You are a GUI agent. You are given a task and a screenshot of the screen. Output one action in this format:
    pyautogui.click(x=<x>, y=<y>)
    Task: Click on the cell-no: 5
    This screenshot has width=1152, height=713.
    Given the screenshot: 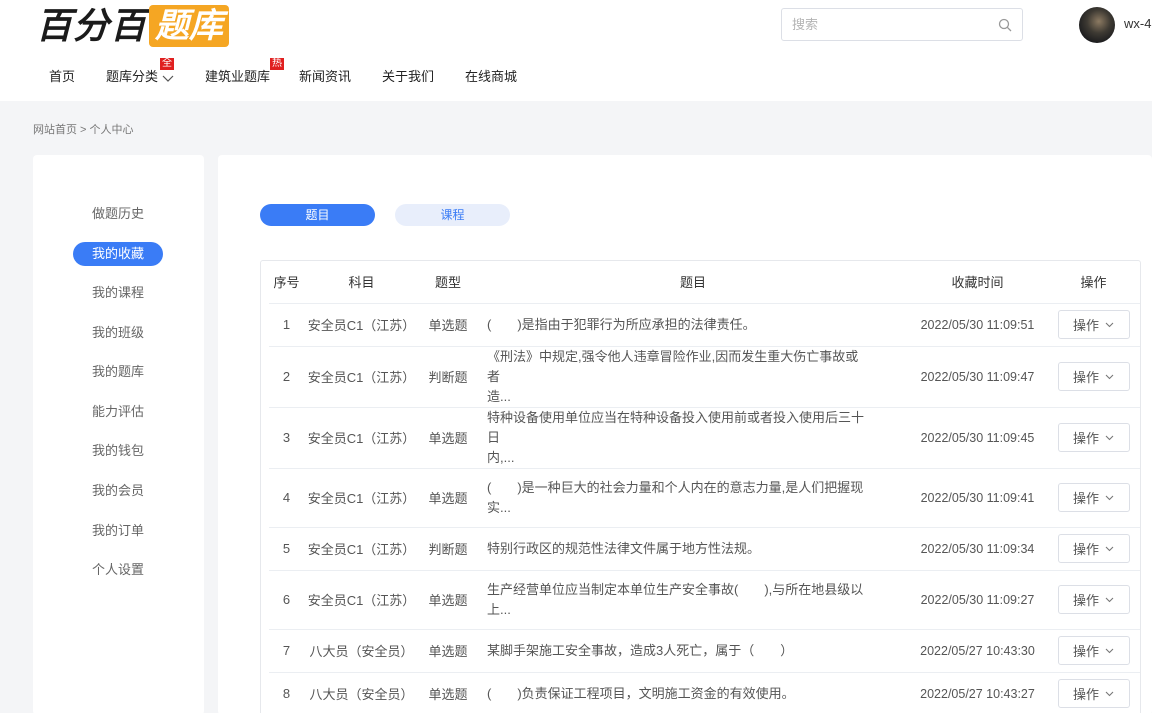 What is the action you would take?
    pyautogui.click(x=286, y=549)
    